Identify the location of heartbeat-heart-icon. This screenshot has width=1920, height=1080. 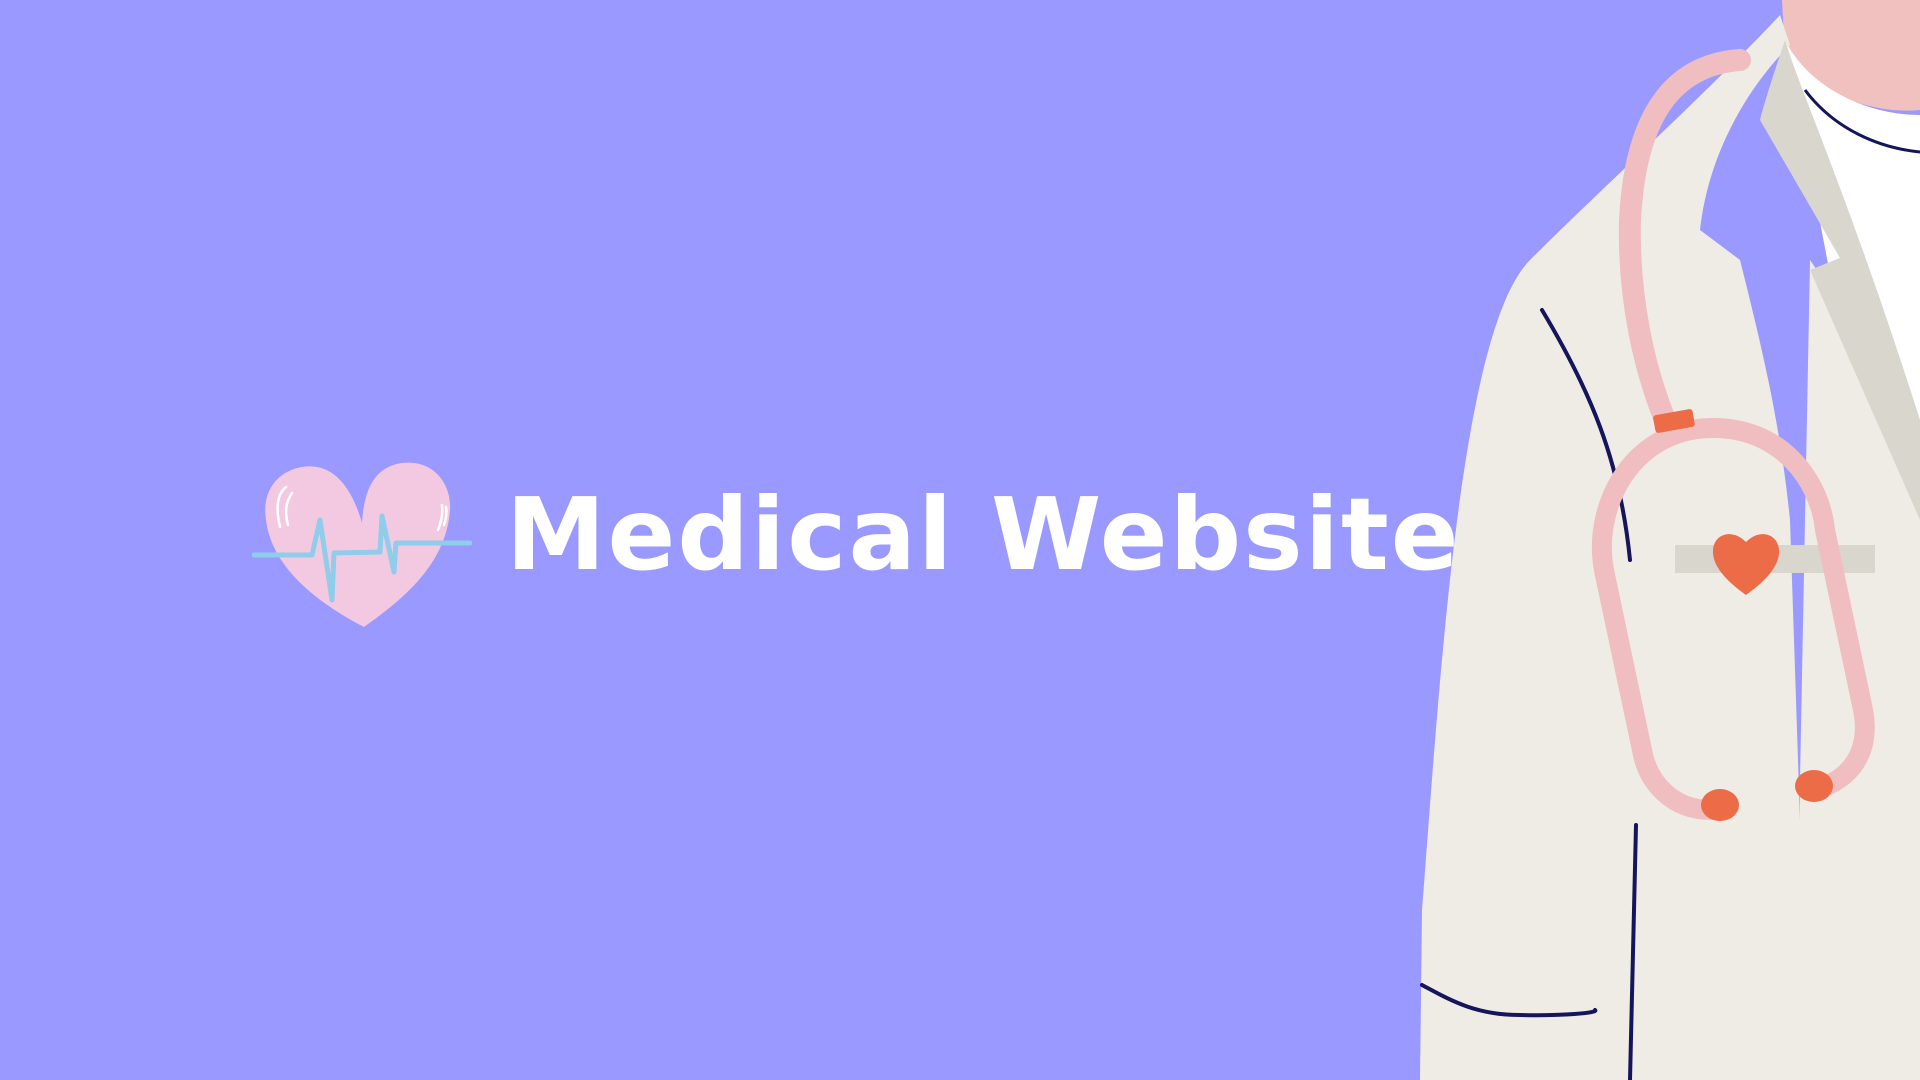
(362, 544).